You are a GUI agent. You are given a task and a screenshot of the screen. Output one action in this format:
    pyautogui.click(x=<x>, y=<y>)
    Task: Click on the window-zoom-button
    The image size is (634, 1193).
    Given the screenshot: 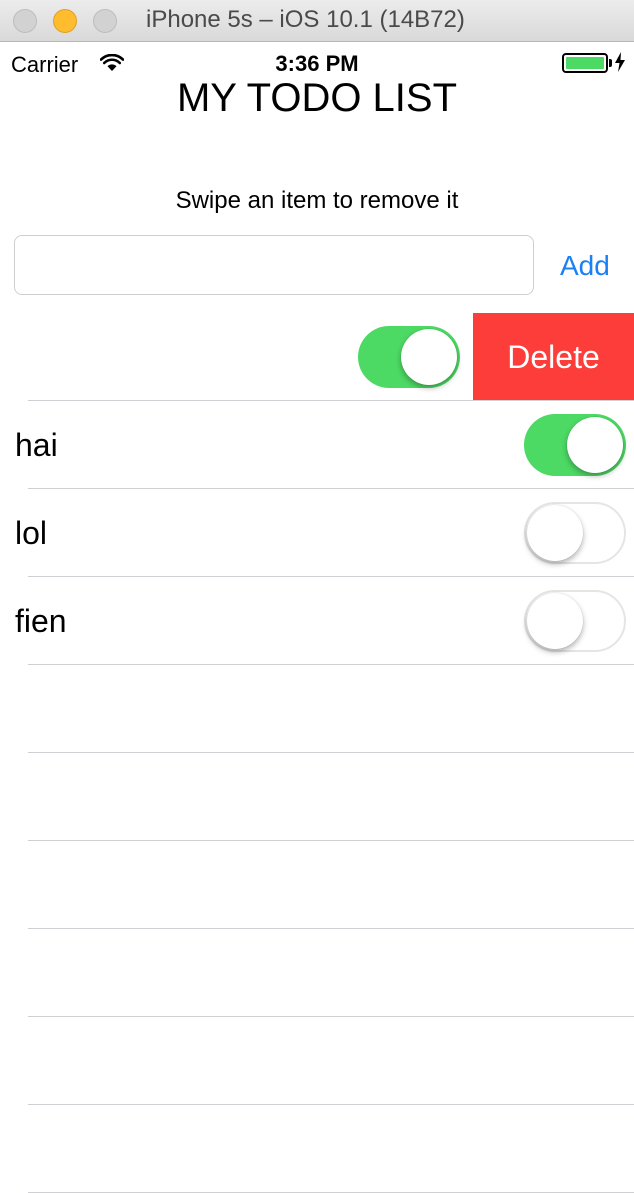 What is the action you would take?
    pyautogui.click(x=105, y=21)
    